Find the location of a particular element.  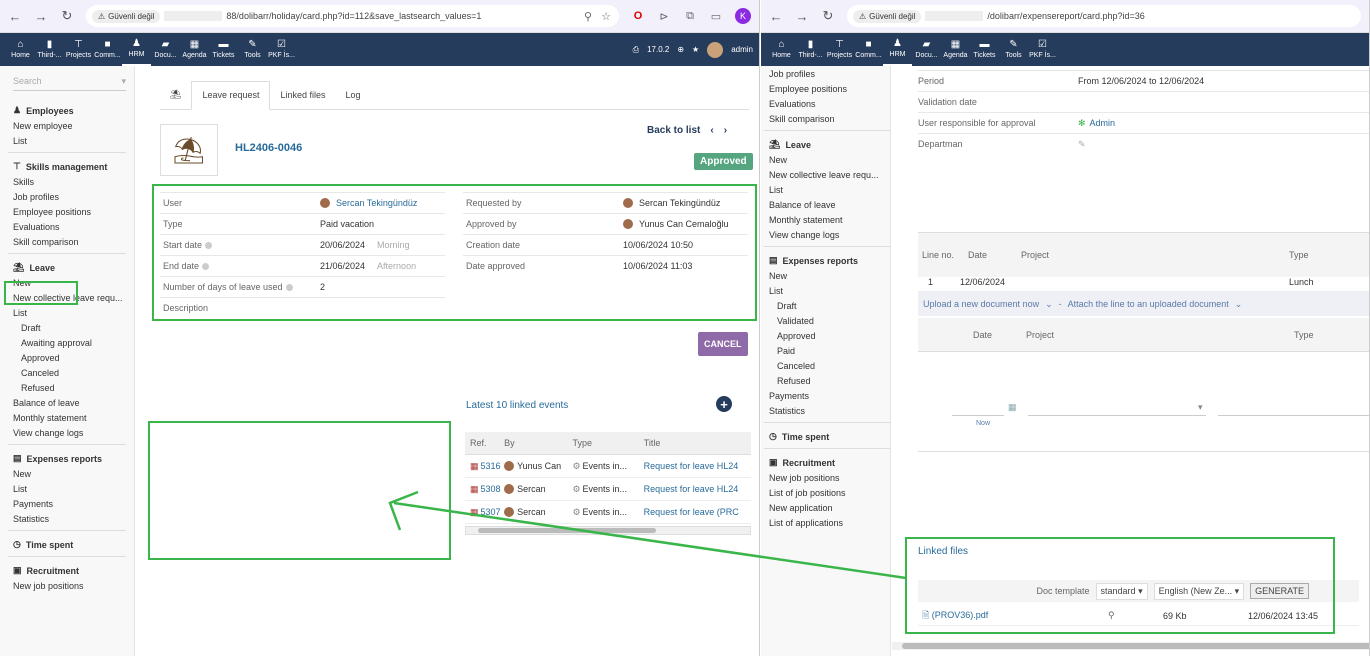

sidebar-item: Paid is located at coordinates (829, 351).